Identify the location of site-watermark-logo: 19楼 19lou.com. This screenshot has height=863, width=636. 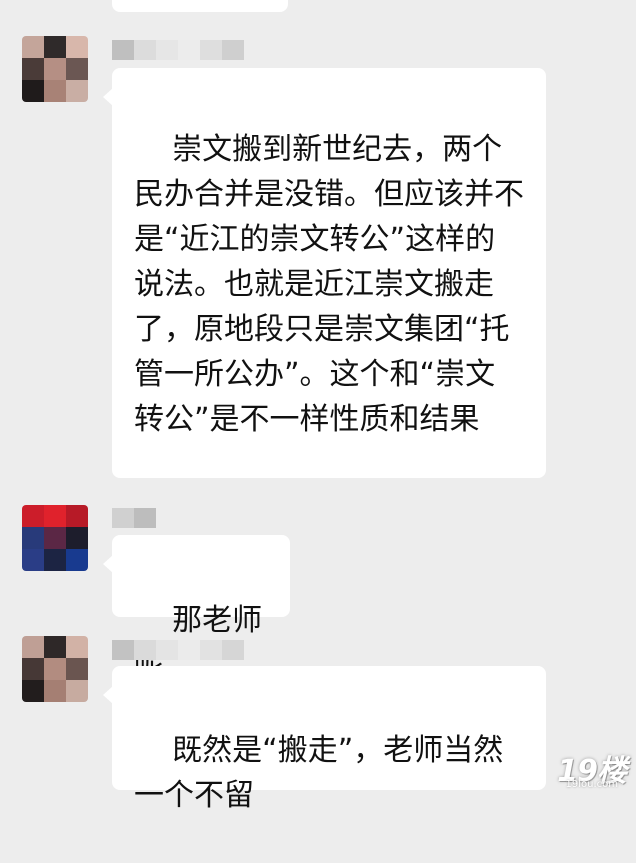
(571, 768).